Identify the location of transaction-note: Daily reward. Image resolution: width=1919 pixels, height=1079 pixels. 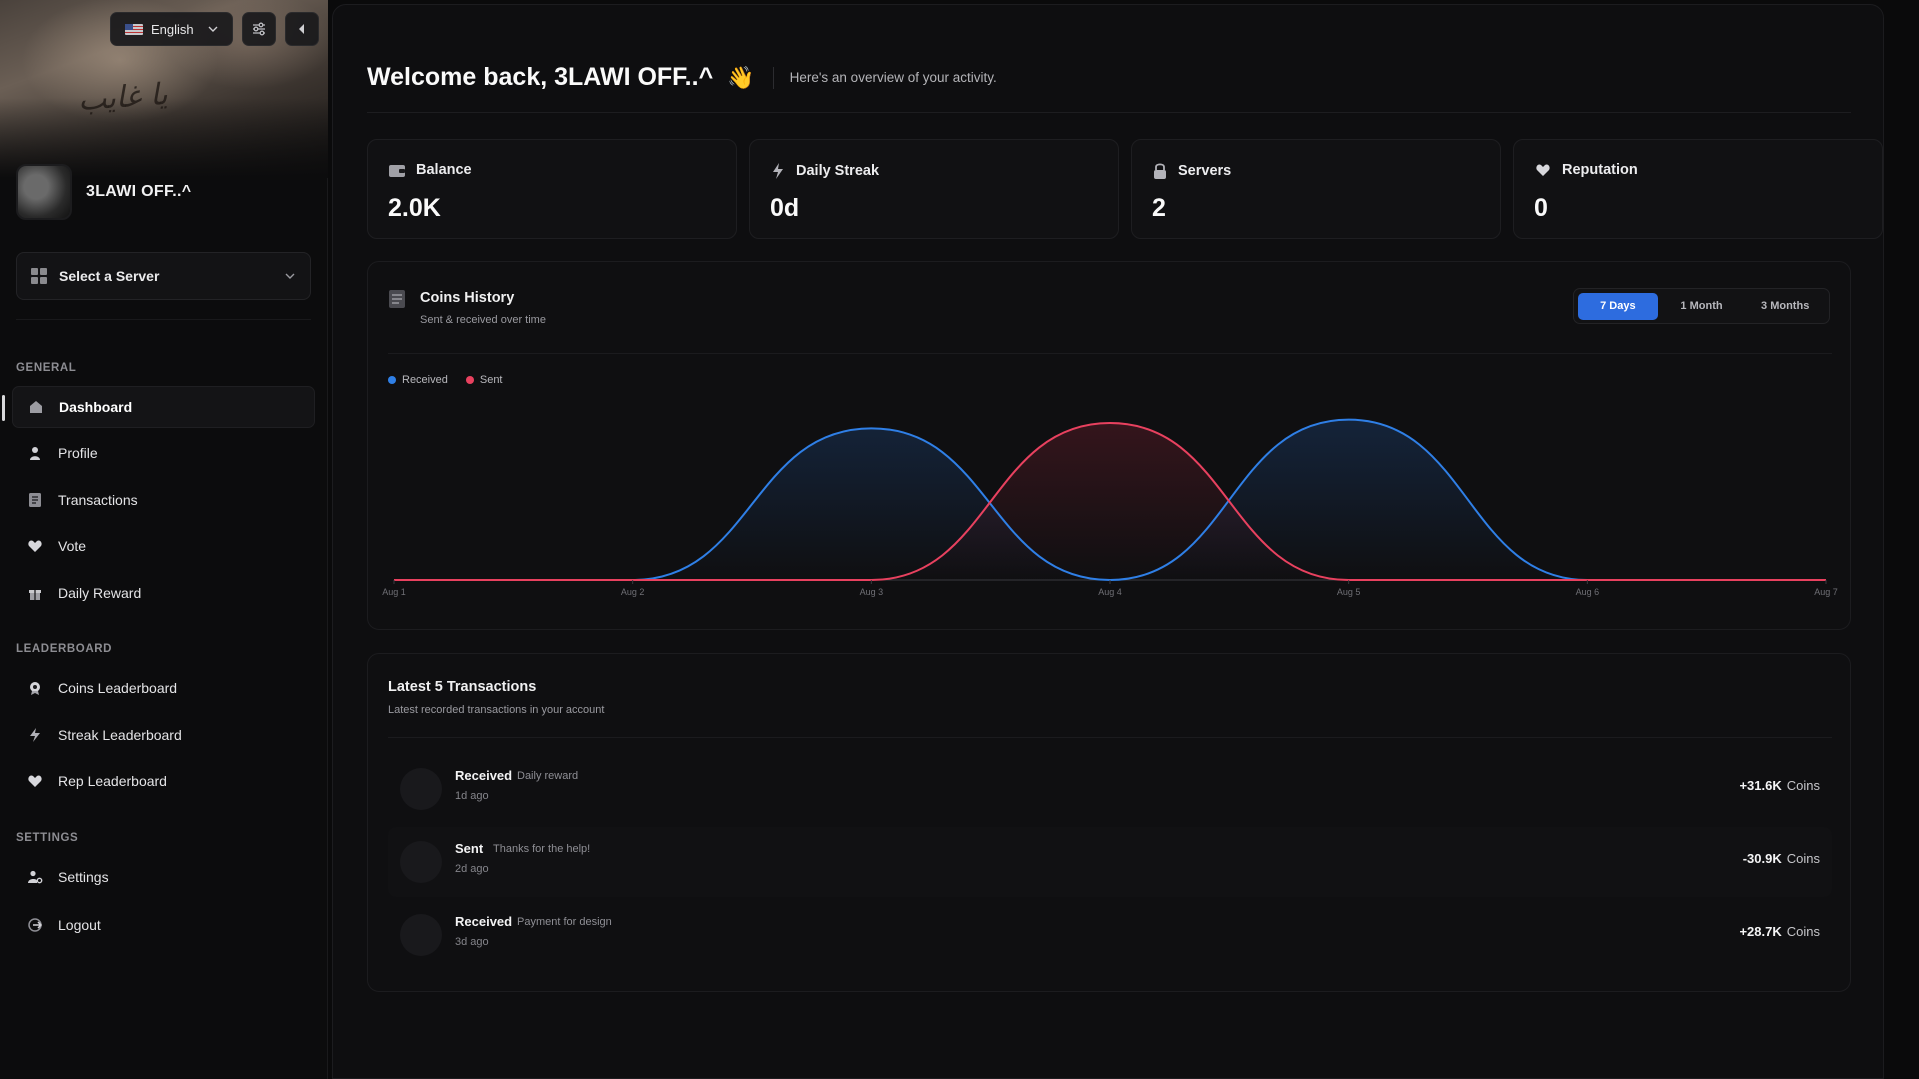
(548, 776).